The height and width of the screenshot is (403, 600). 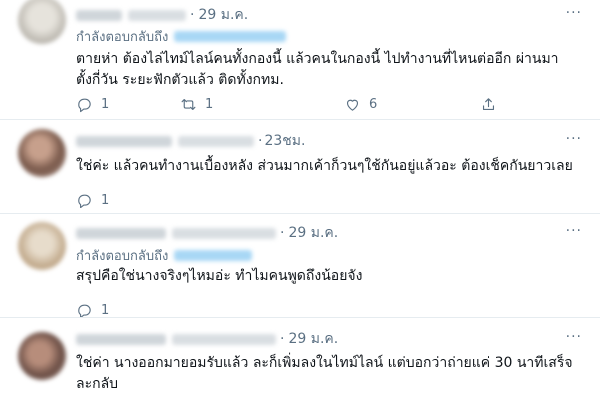 I want to click on tweet-text-line: ละกลับ, so click(x=97, y=384).